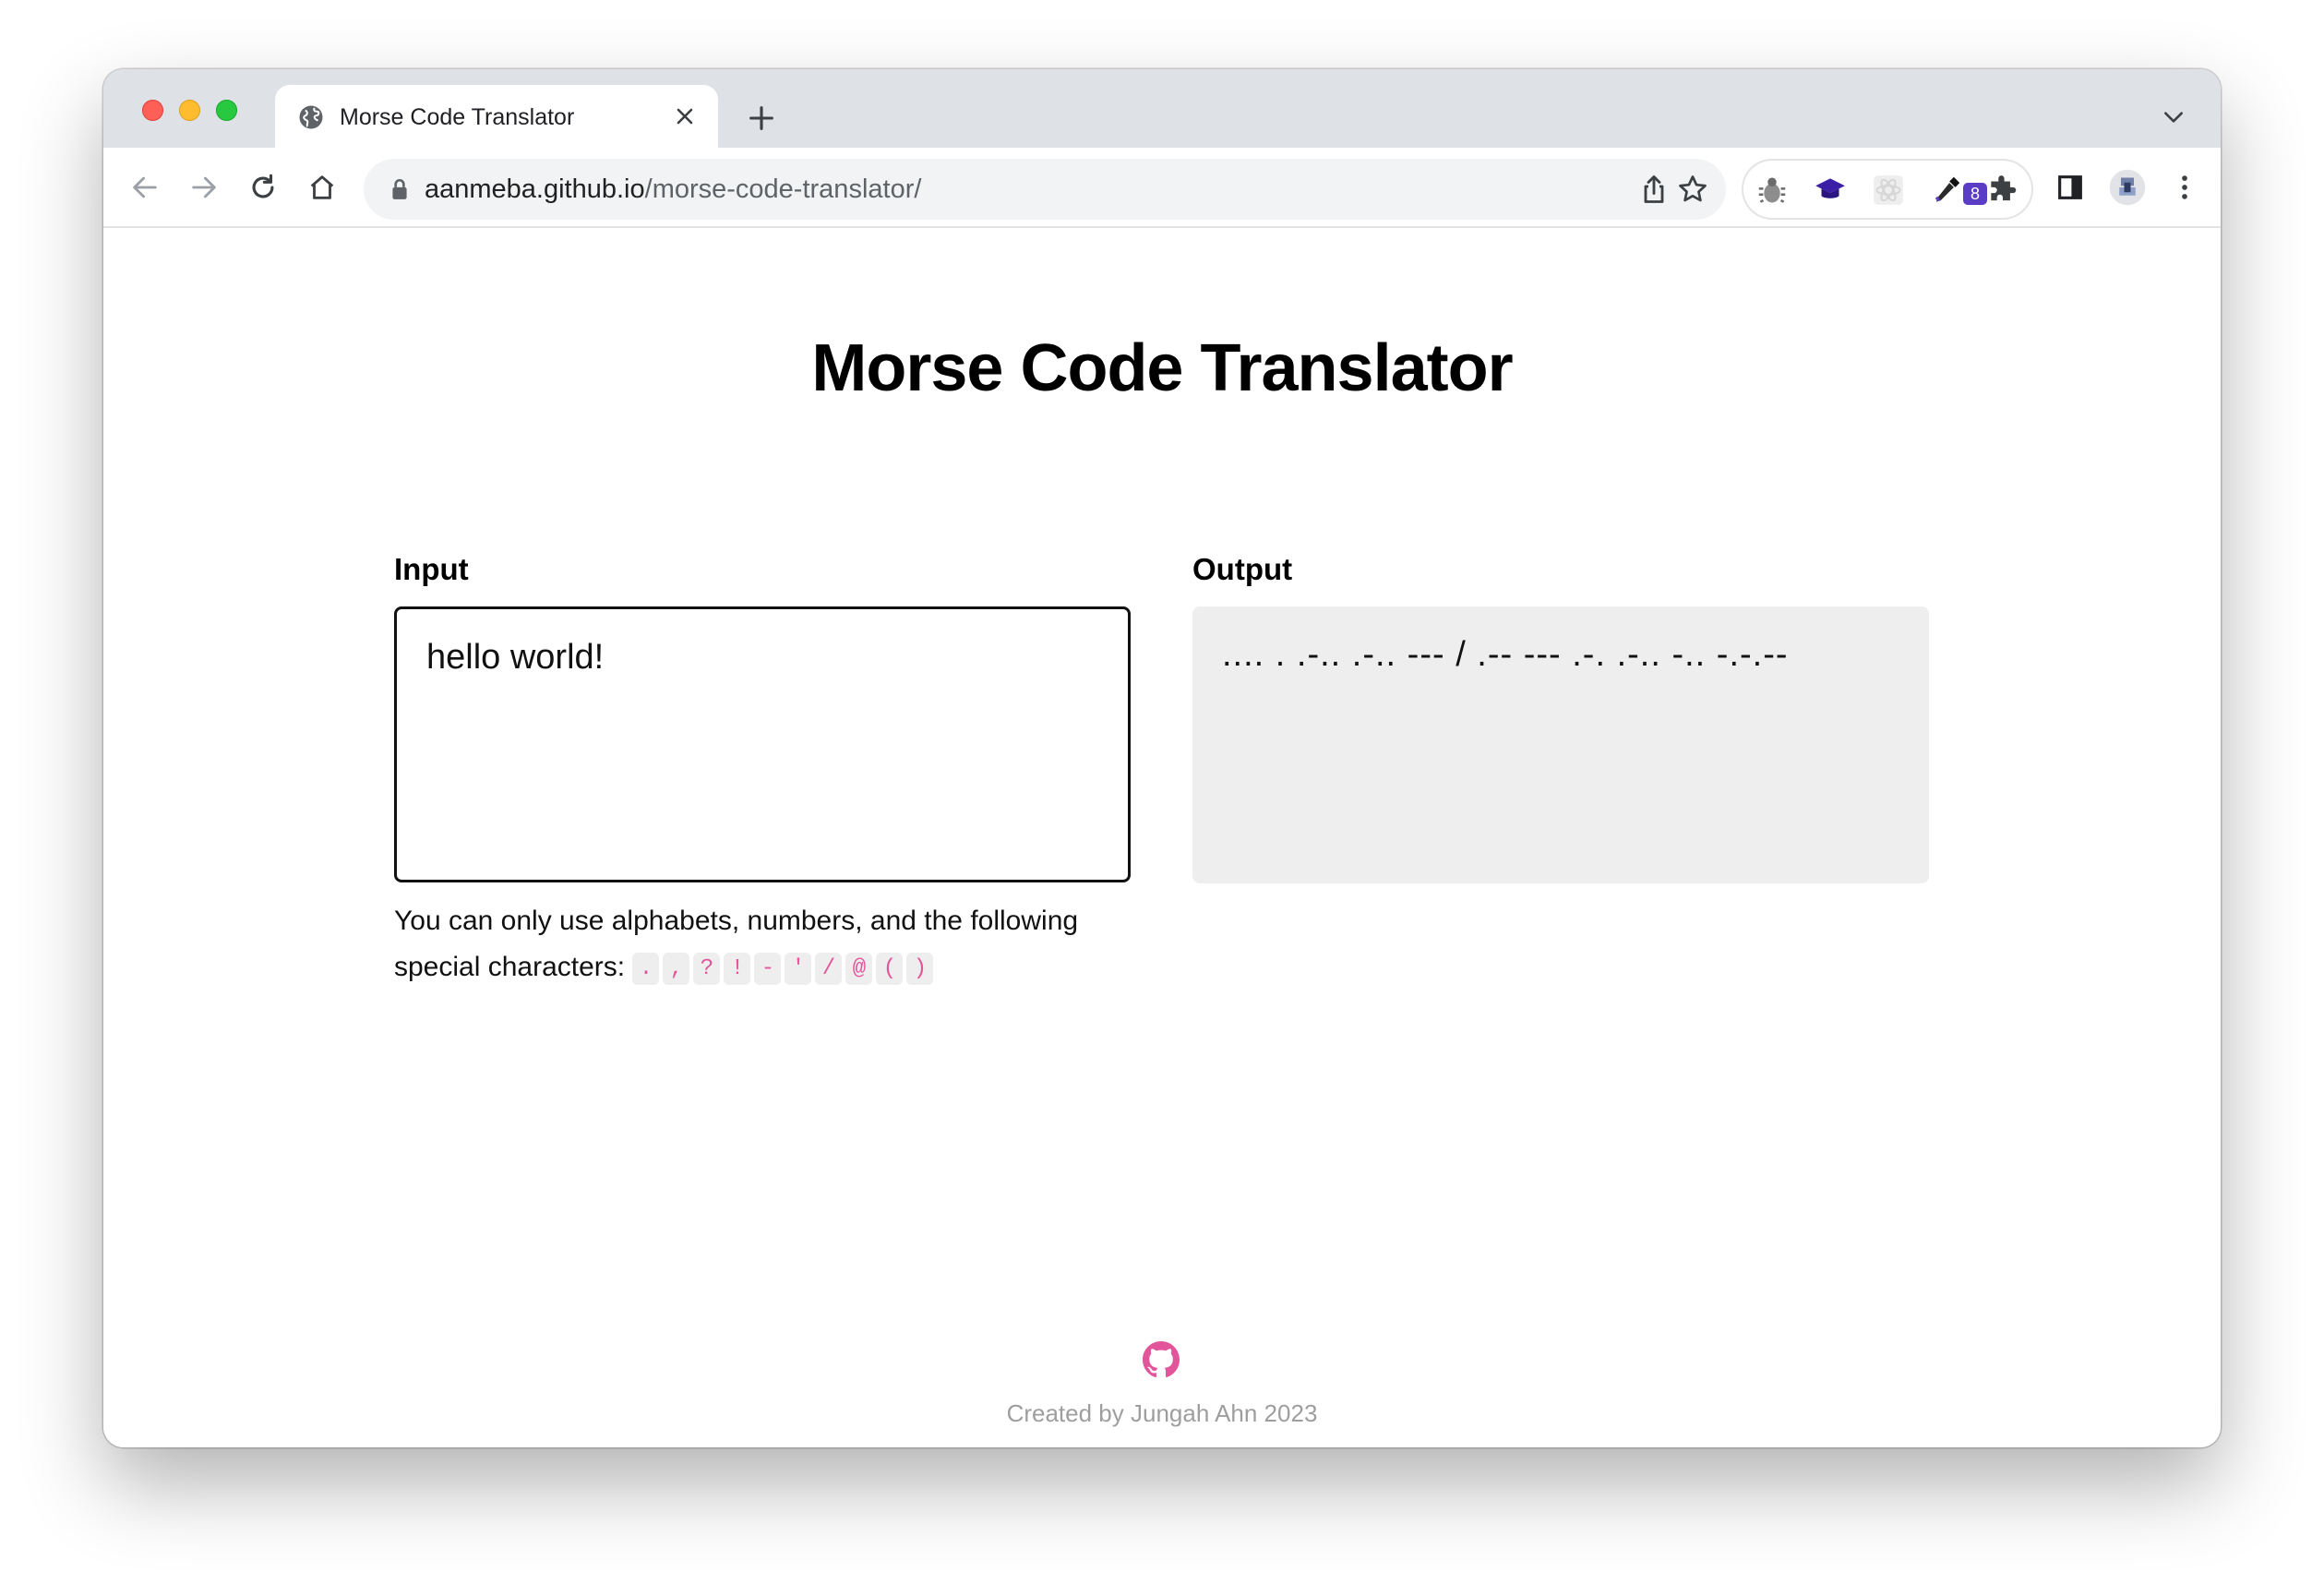 The width and height of the screenshot is (2324, 1584). I want to click on url-text: aanmeba.github.io/morse-code-translator/, so click(673, 189).